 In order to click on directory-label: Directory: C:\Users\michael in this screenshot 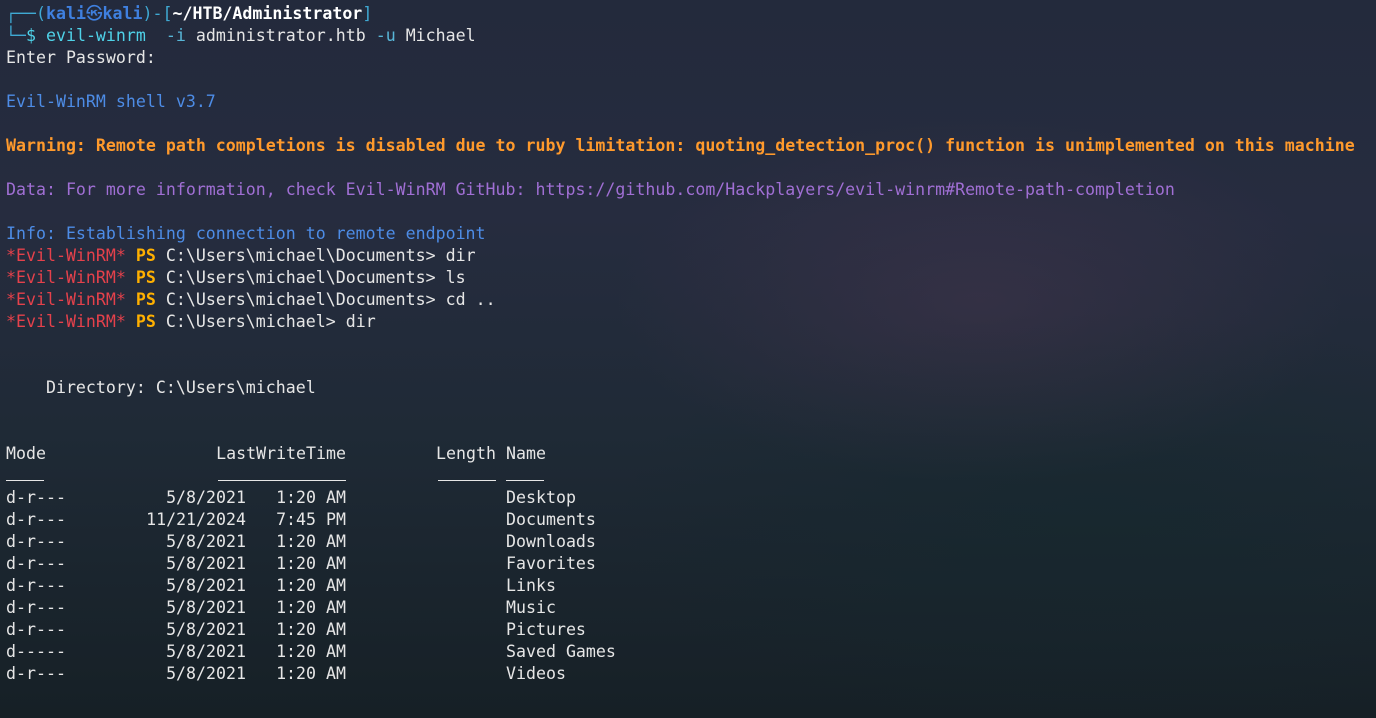, I will do `click(161, 387)`.